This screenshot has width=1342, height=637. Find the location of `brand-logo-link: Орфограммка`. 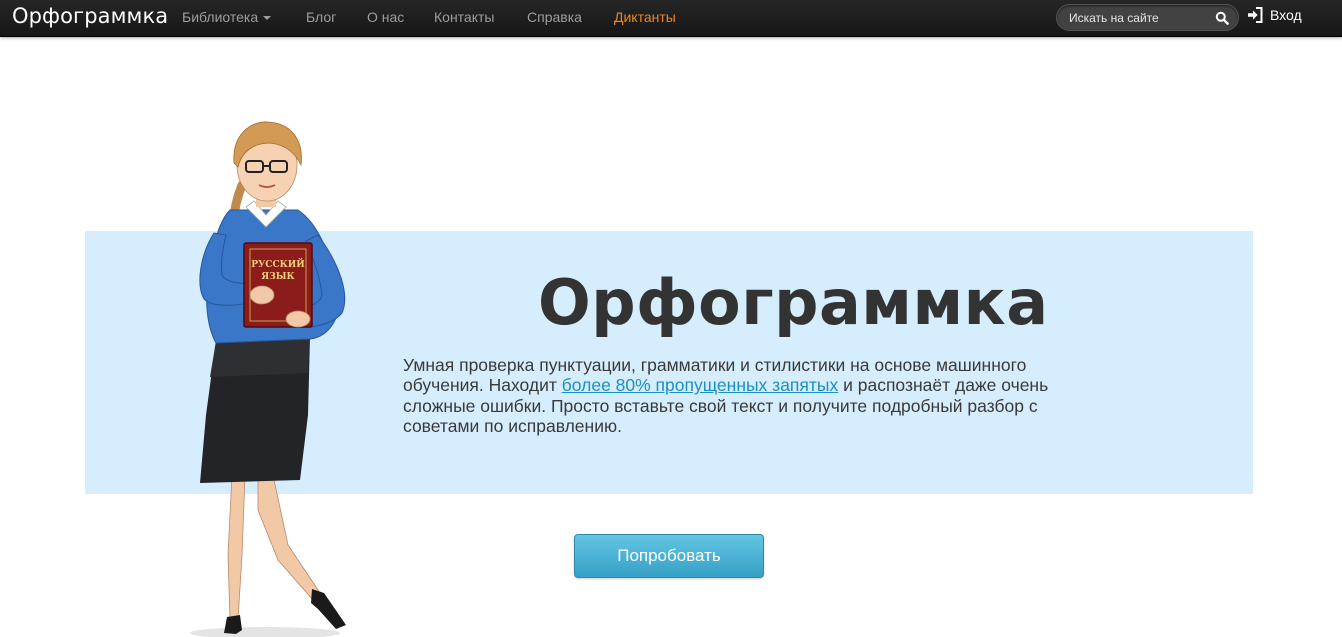

brand-logo-link: Орфограммка is located at coordinates (90, 16).